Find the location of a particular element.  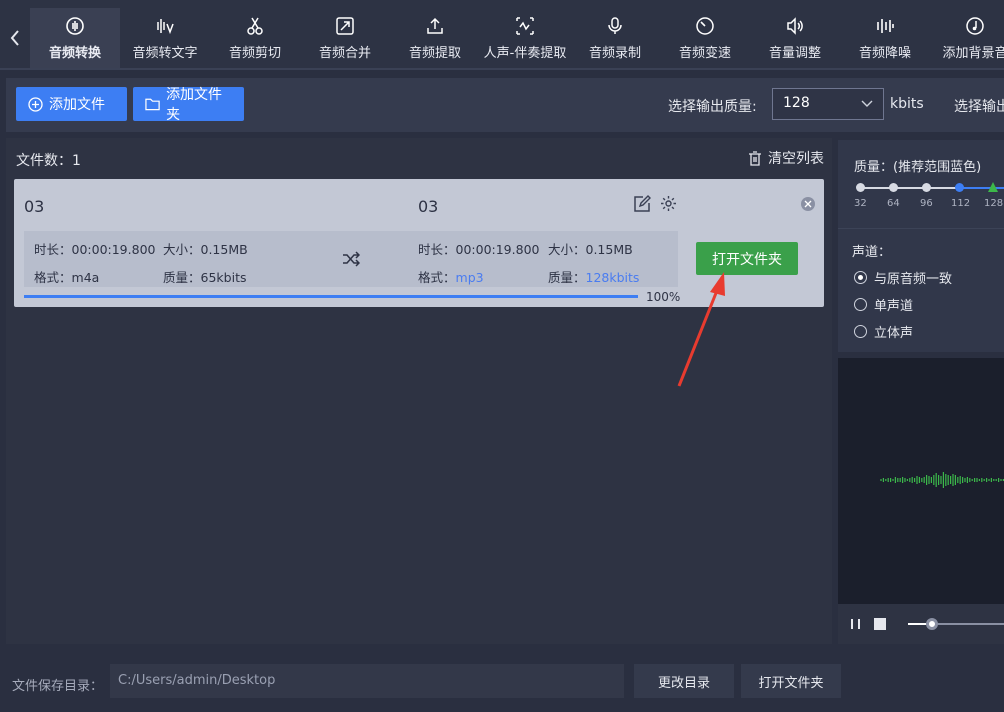

source-quality-label: 质量： is located at coordinates (182, 277).